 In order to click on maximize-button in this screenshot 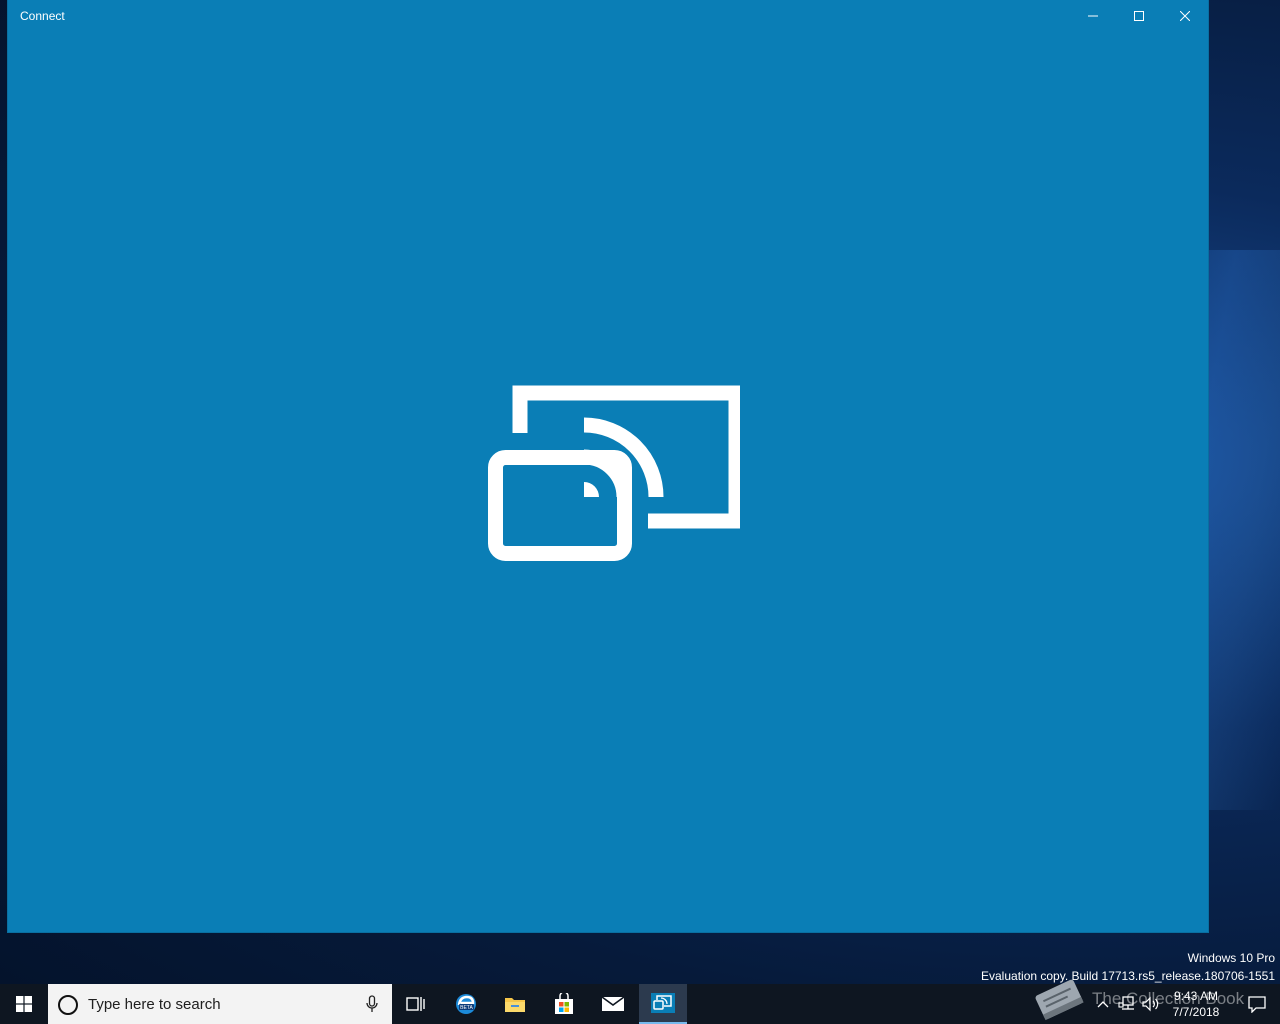, I will do `click(1139, 16)`.